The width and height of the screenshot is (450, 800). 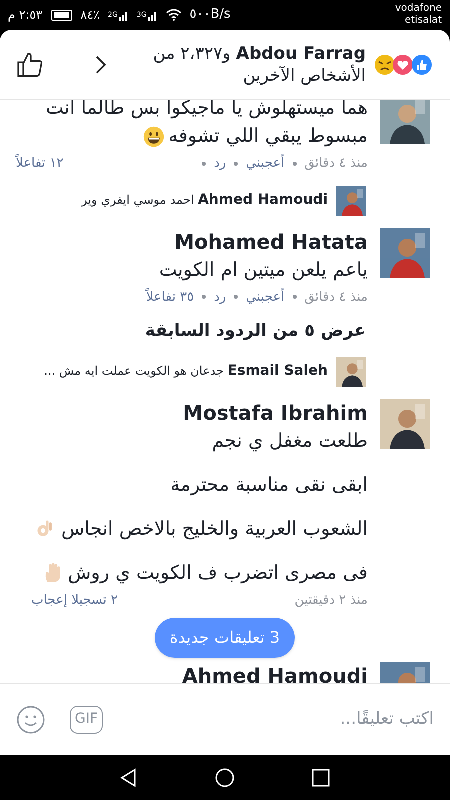 What do you see at coordinates (174, 15) in the screenshot?
I see `wifi-icon` at bounding box center [174, 15].